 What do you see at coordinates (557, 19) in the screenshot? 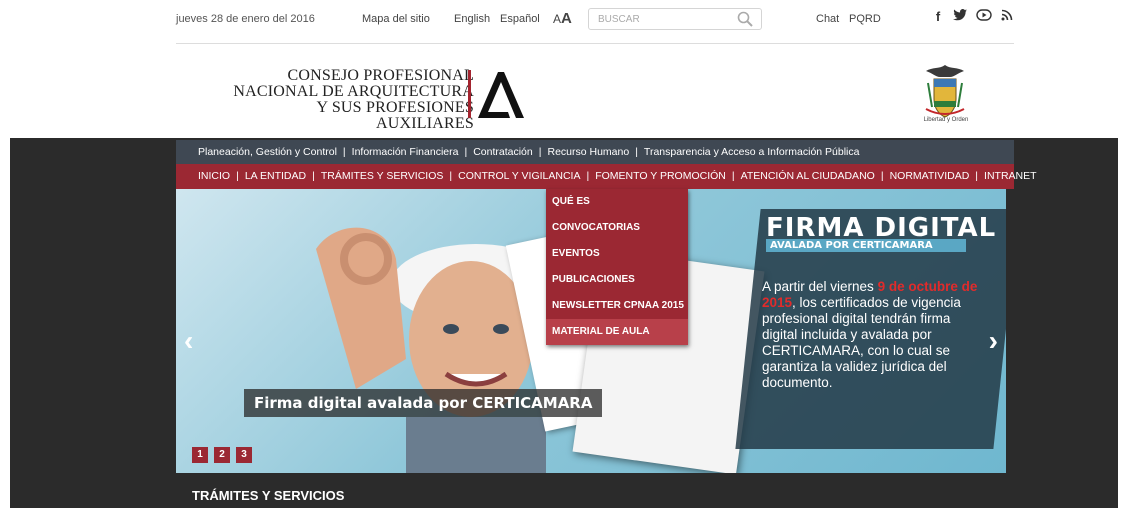
I see `font-small-button: A` at bounding box center [557, 19].